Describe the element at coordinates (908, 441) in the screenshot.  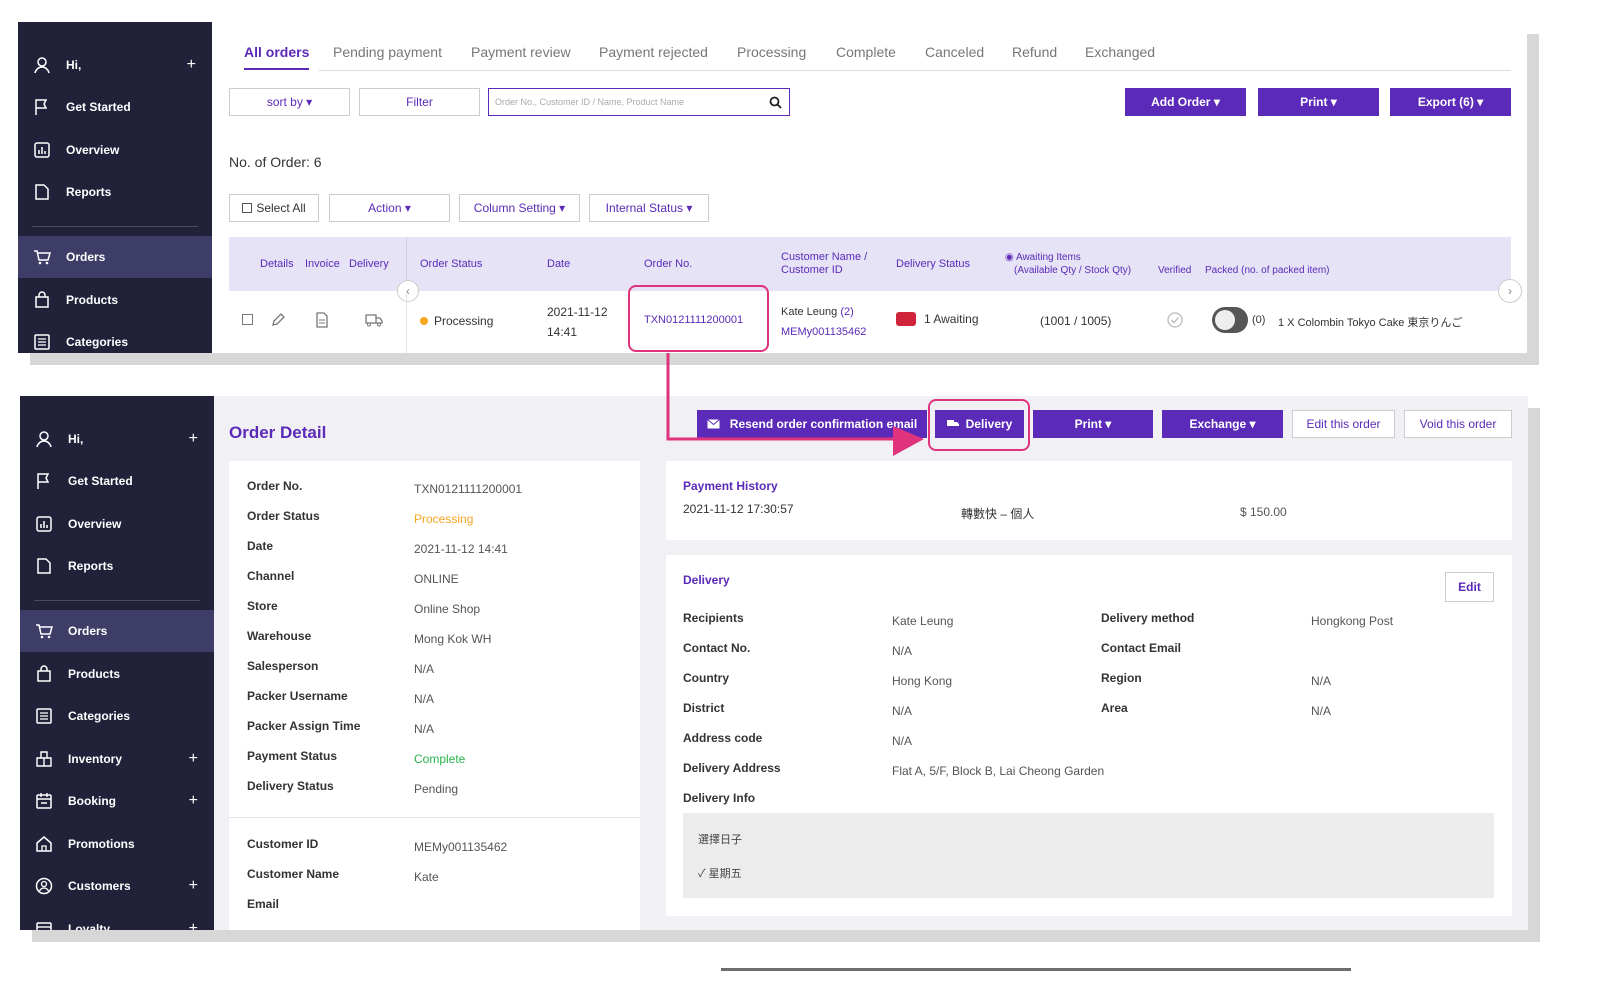
I see `arrow-head` at that location.